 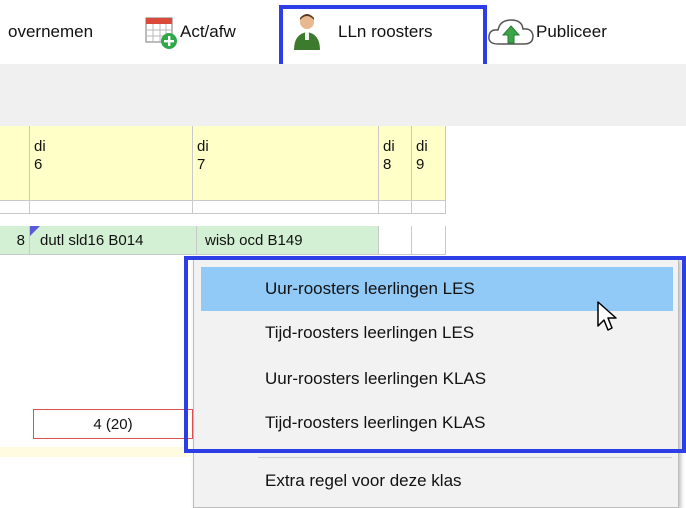 What do you see at coordinates (38, 164) in the screenshot?
I see `header-num: 6` at bounding box center [38, 164].